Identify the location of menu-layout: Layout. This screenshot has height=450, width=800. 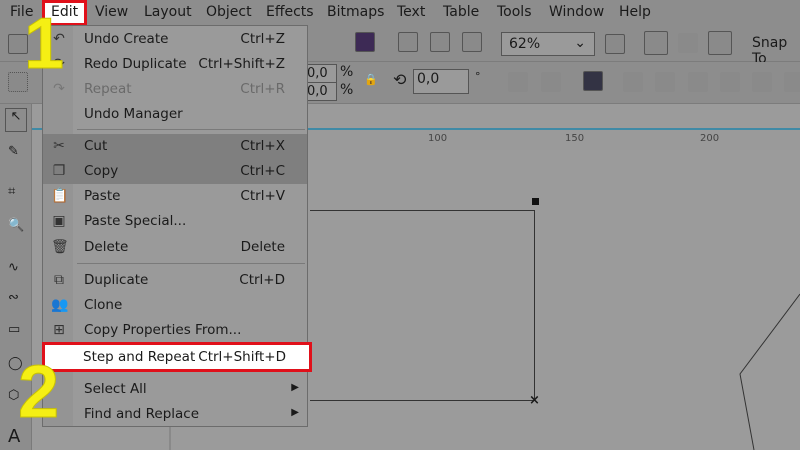
(168, 12).